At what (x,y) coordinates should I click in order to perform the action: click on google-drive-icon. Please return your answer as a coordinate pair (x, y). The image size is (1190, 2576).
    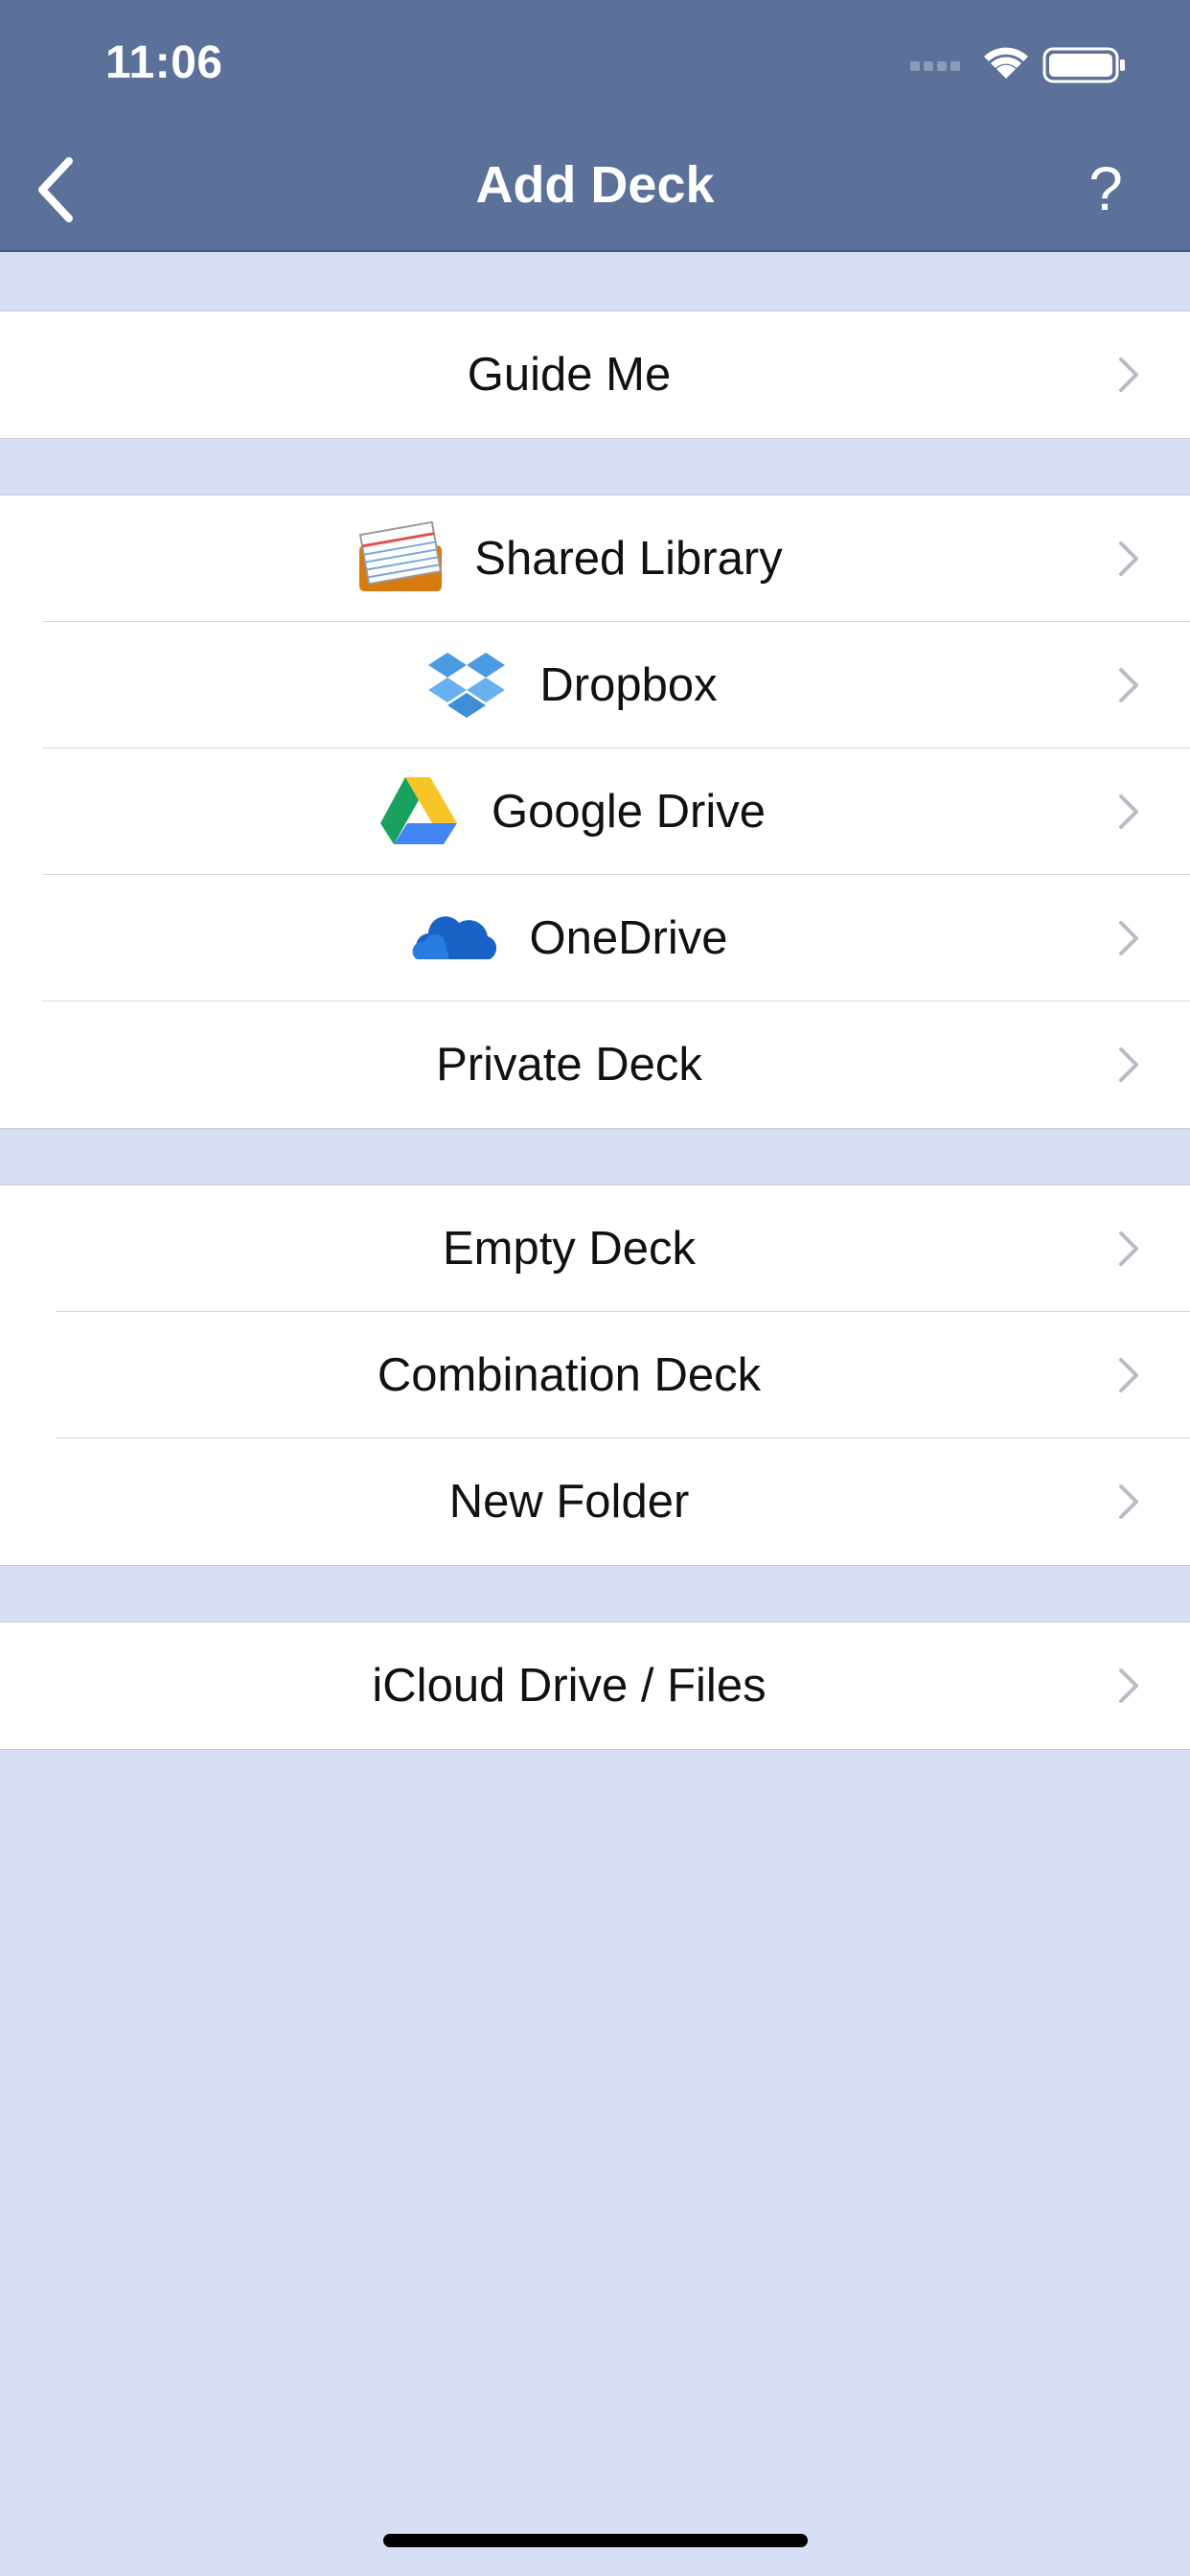
    Looking at the image, I should click on (419, 810).